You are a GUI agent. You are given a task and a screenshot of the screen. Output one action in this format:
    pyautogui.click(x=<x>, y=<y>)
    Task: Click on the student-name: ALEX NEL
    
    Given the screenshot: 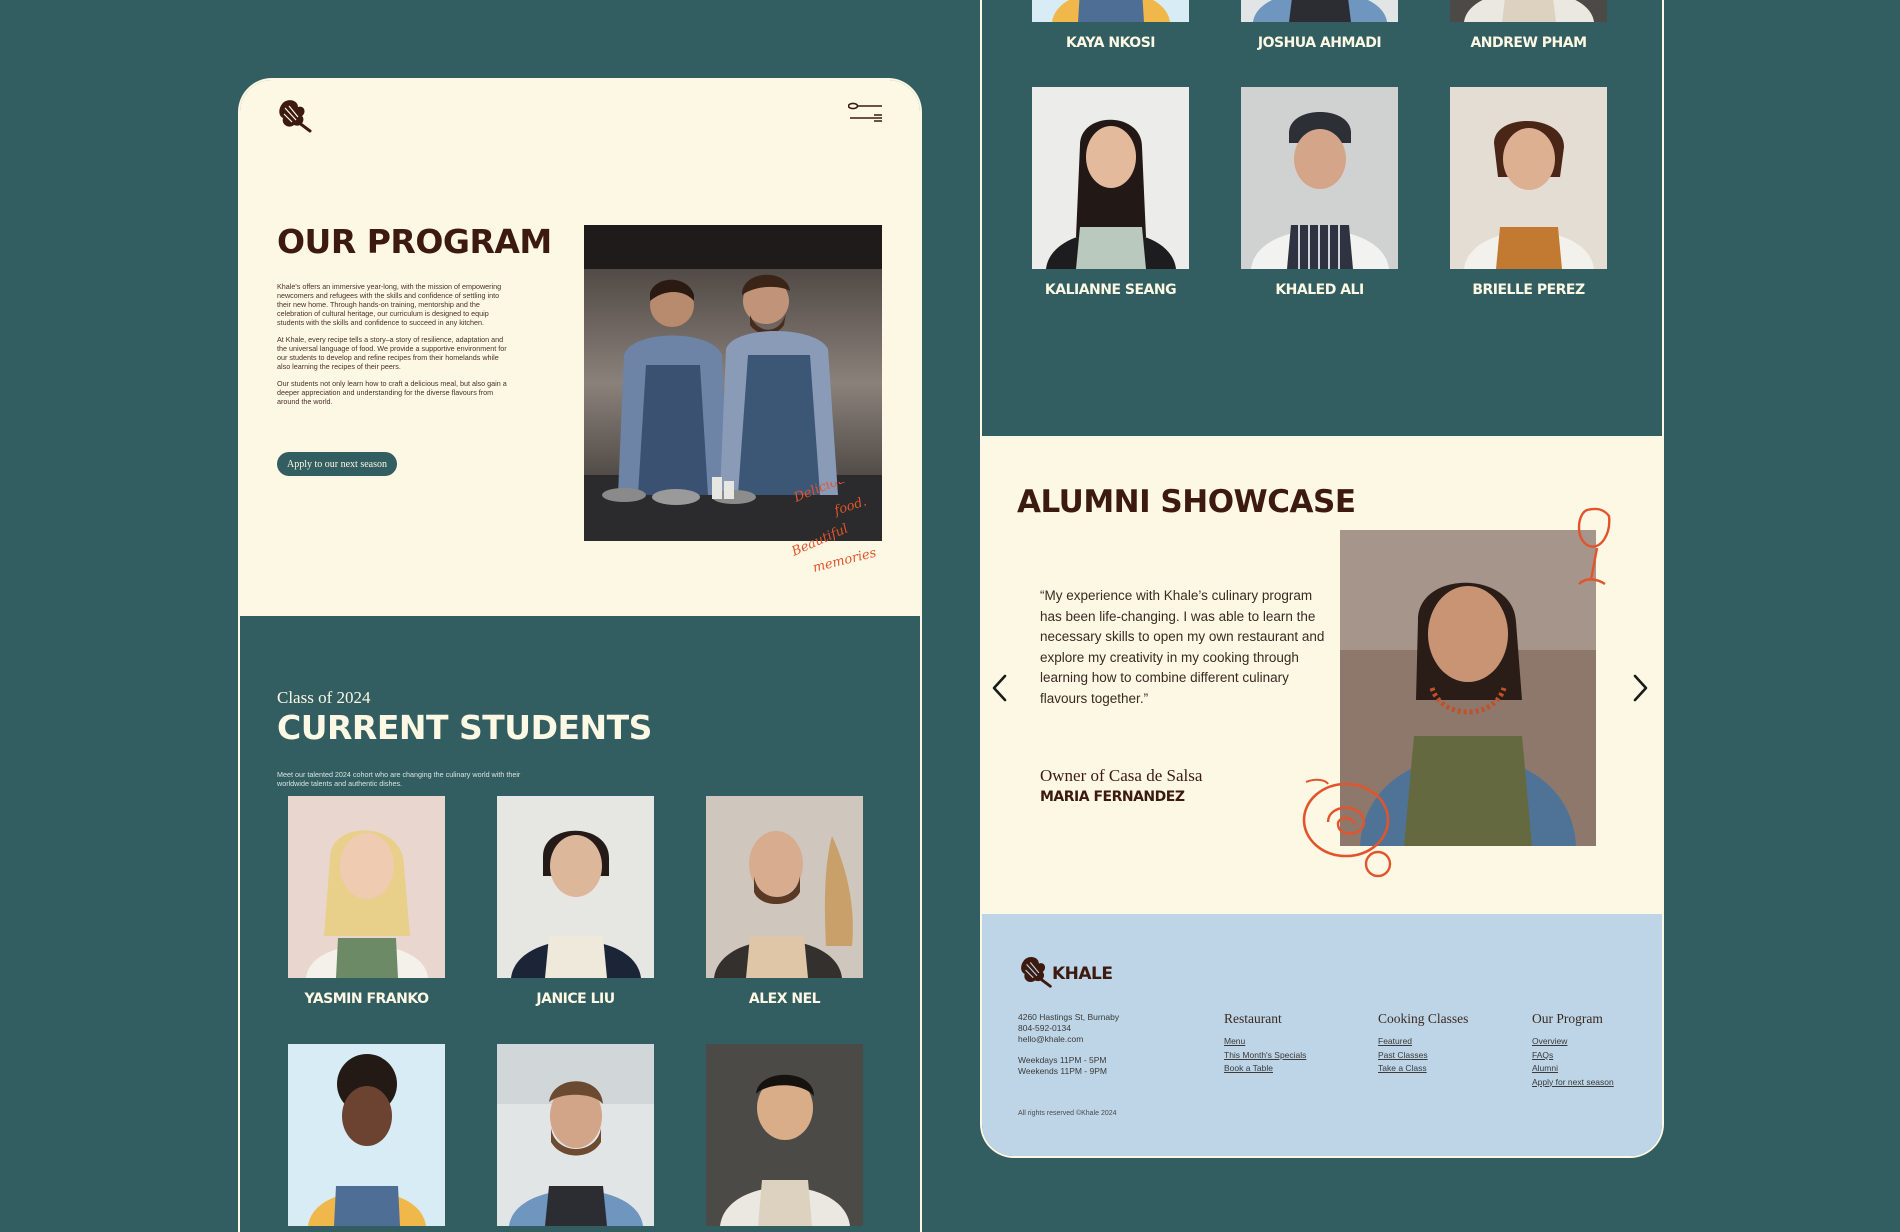 What is the action you would take?
    pyautogui.click(x=784, y=999)
    